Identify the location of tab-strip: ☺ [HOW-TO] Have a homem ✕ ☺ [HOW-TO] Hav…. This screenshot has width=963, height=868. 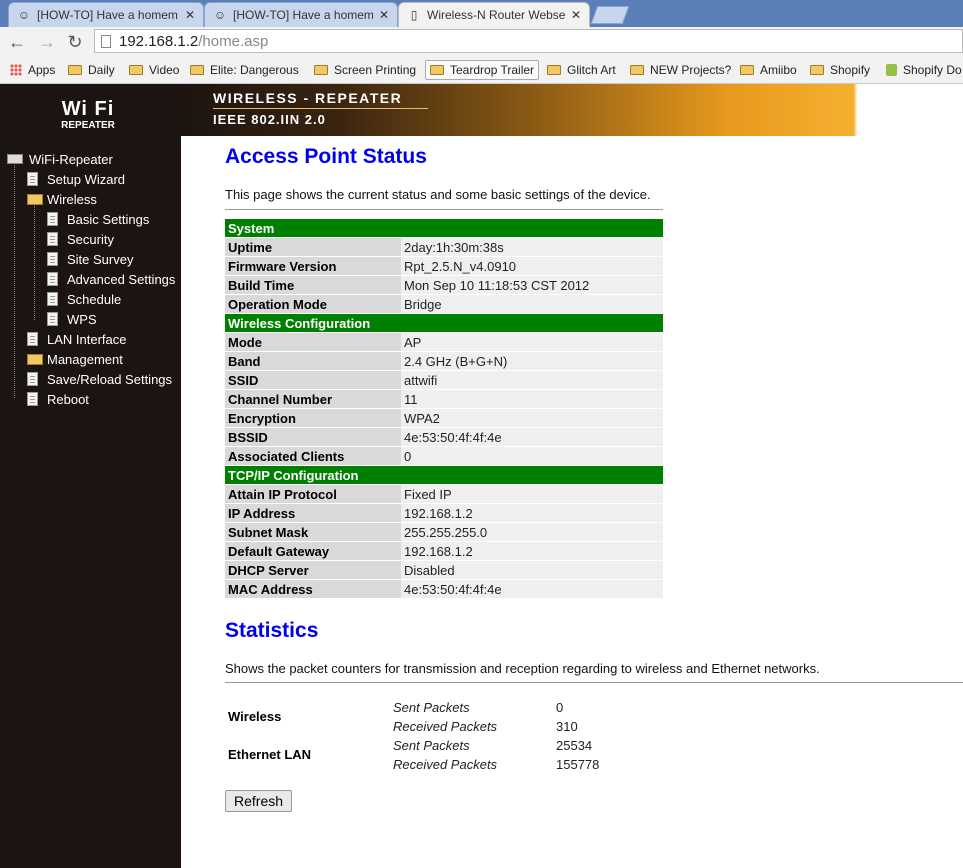
(481, 13).